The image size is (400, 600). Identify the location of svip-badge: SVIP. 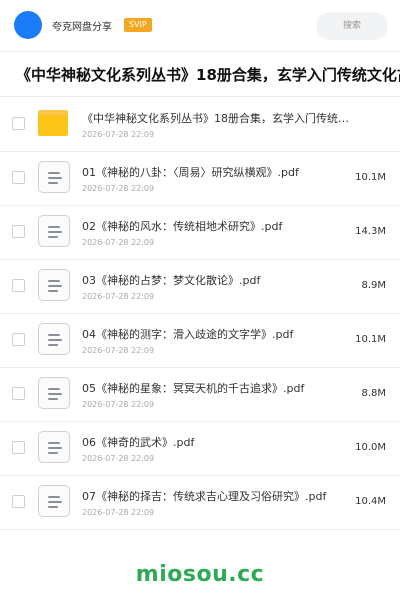
(138, 25).